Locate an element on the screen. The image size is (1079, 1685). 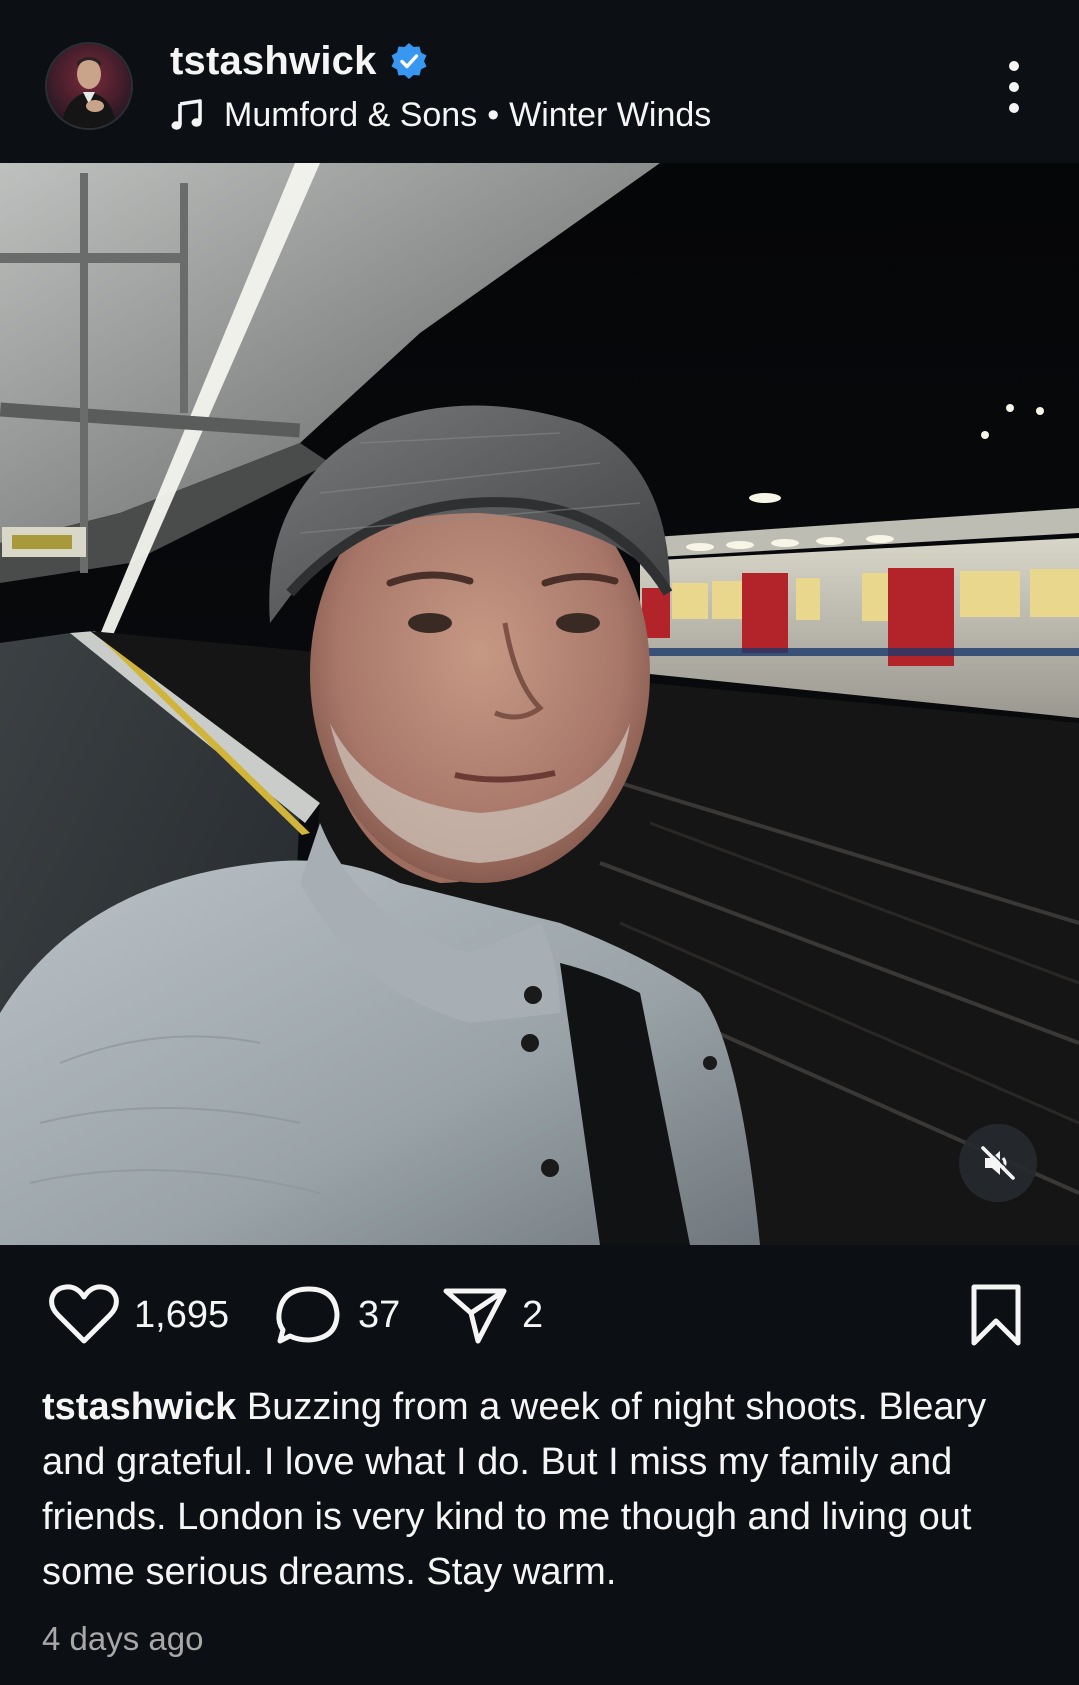
music-note-icon is located at coordinates (187, 115).